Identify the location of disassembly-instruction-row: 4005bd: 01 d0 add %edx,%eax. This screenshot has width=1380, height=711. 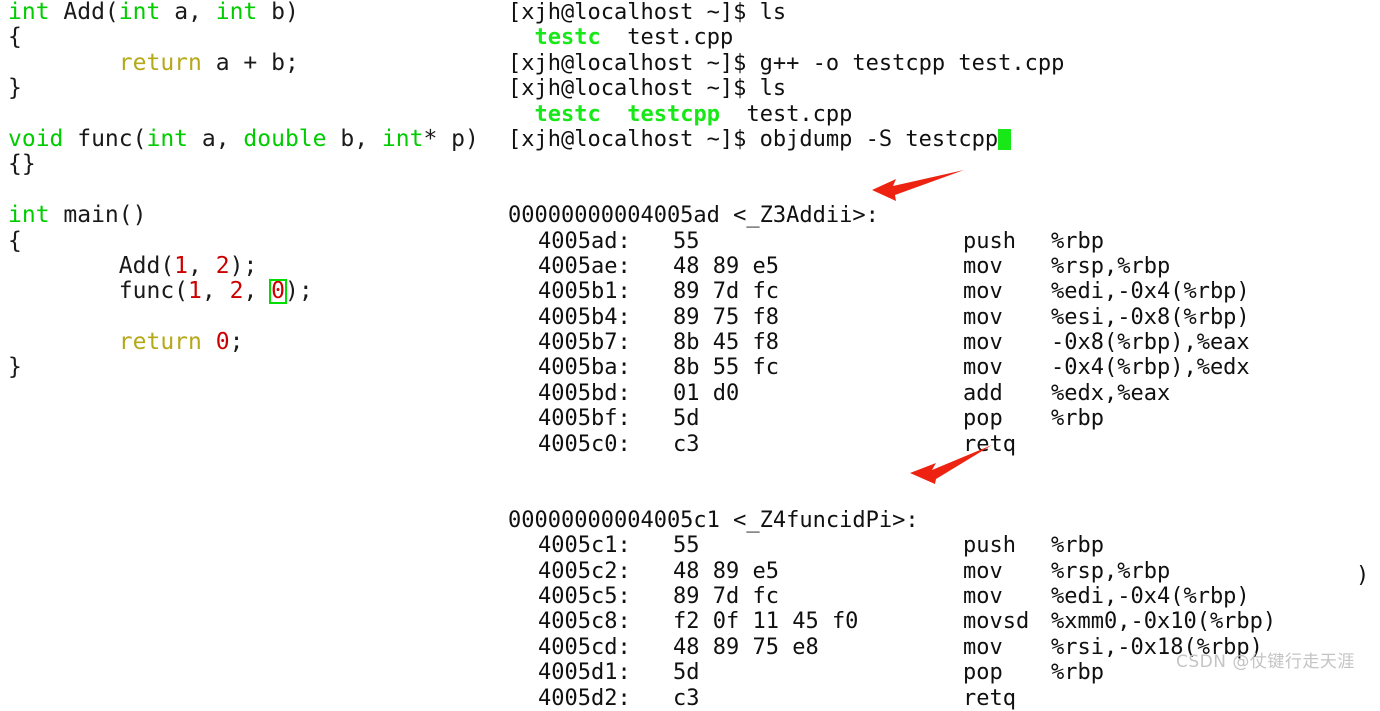
(944, 393).